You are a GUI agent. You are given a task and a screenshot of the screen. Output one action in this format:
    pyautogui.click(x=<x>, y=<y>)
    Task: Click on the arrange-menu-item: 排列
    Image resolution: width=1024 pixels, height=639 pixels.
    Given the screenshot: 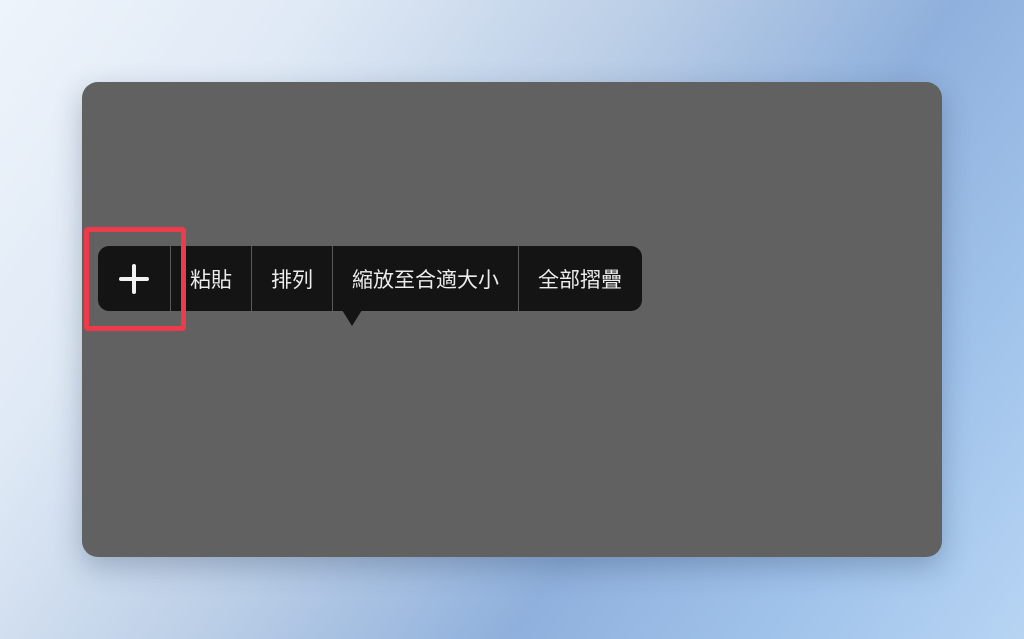 What is the action you would take?
    pyautogui.click(x=291, y=278)
    